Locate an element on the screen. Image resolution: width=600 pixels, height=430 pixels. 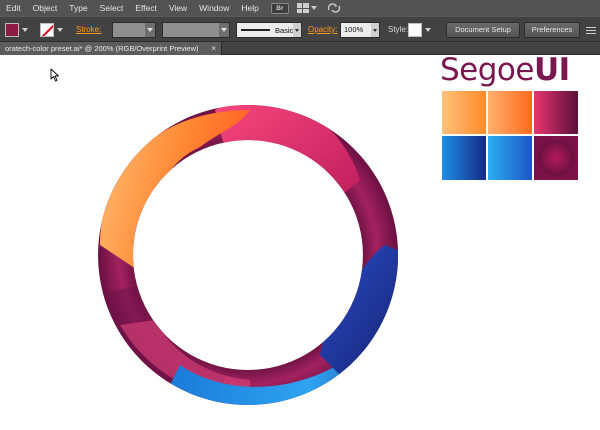
stroke-none-chip is located at coordinates (47, 30).